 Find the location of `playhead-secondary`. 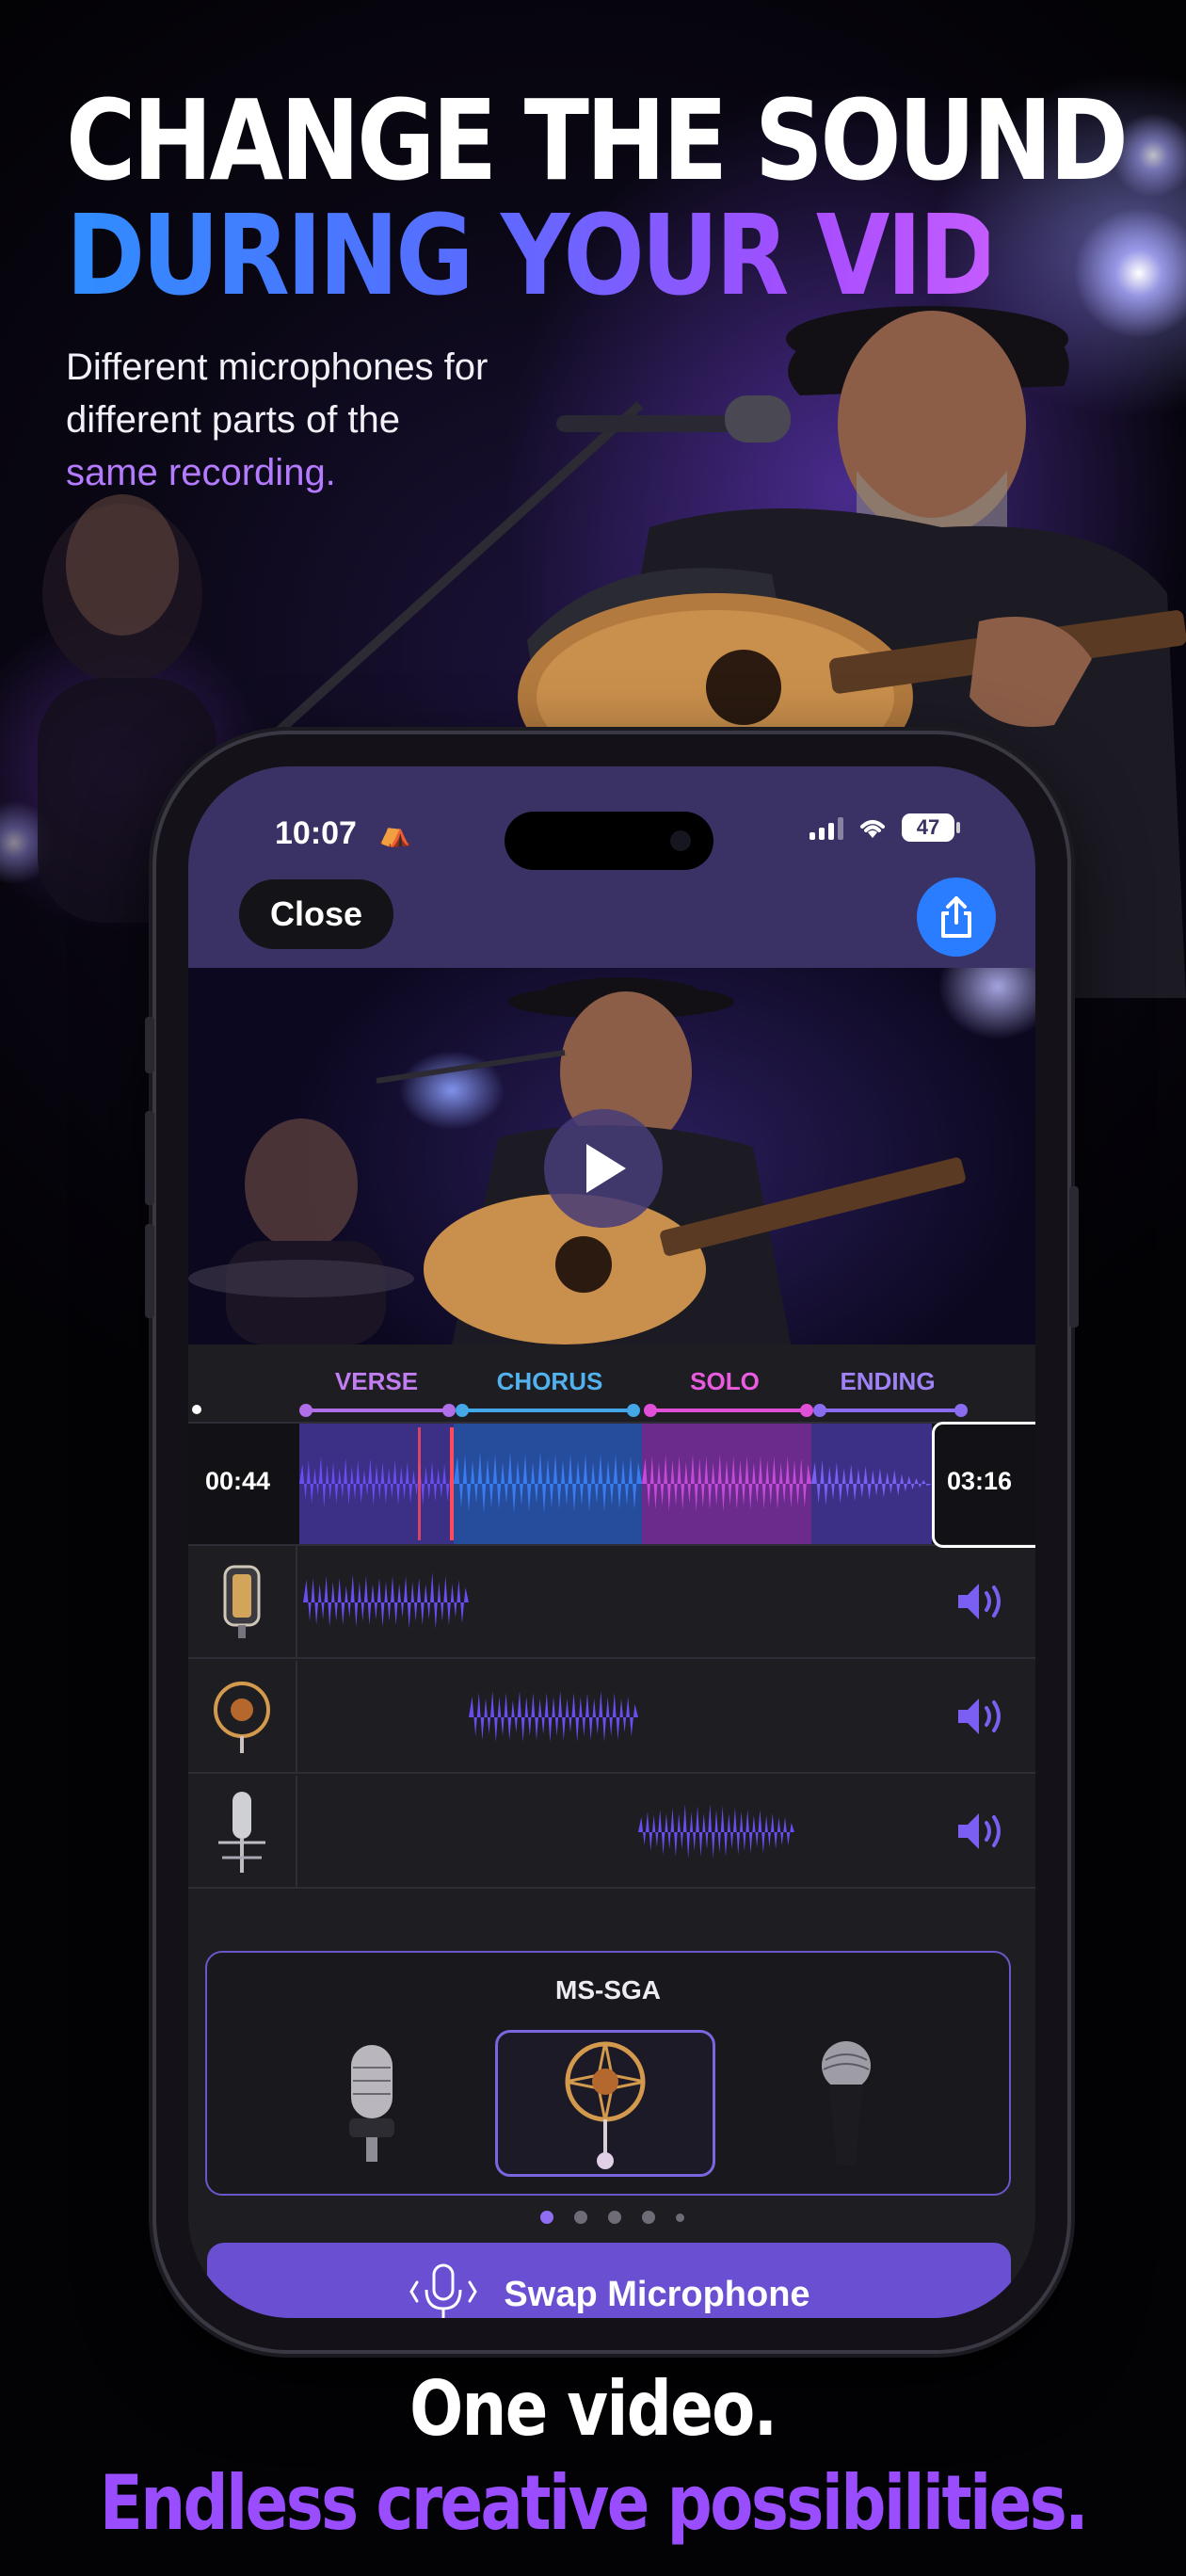

playhead-secondary is located at coordinates (419, 1483).